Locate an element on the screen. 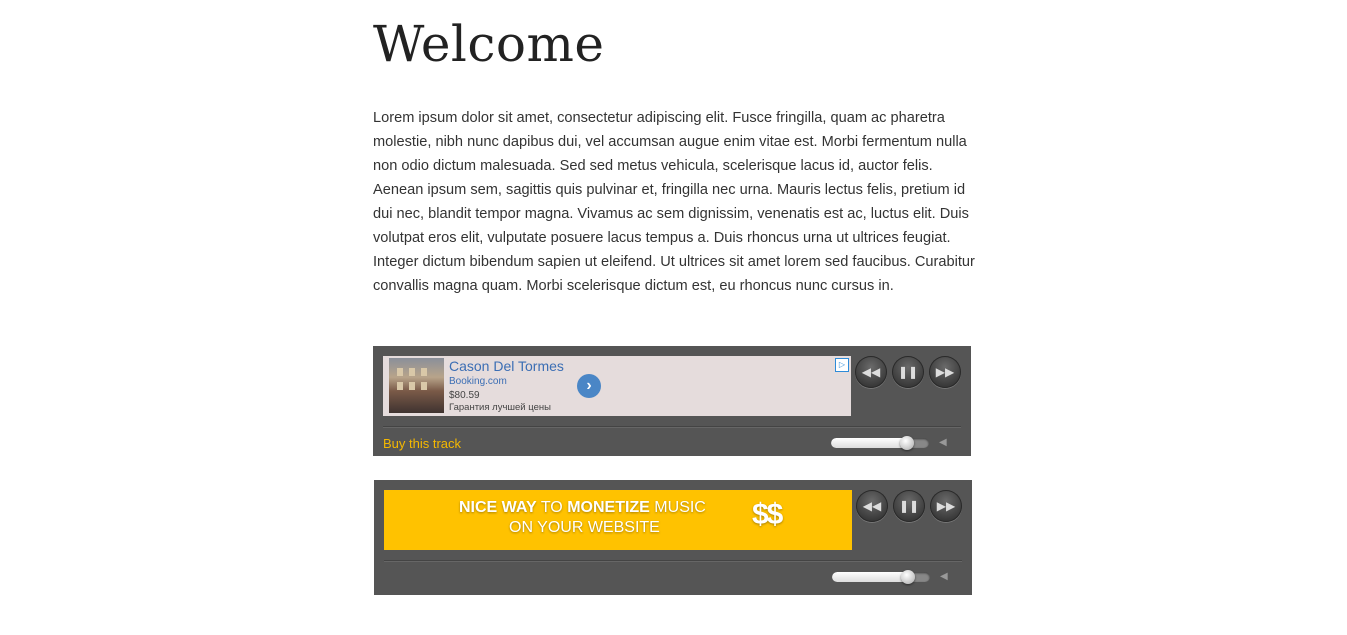 Image resolution: width=1347 pixels, height=635 pixels. buy-track-link: Buy this track is located at coordinates (422, 443).